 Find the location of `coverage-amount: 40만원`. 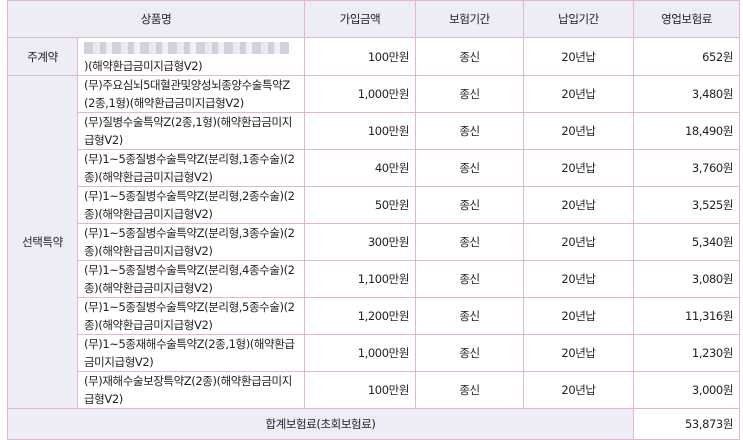

coverage-amount: 40만원 is located at coordinates (360, 168).